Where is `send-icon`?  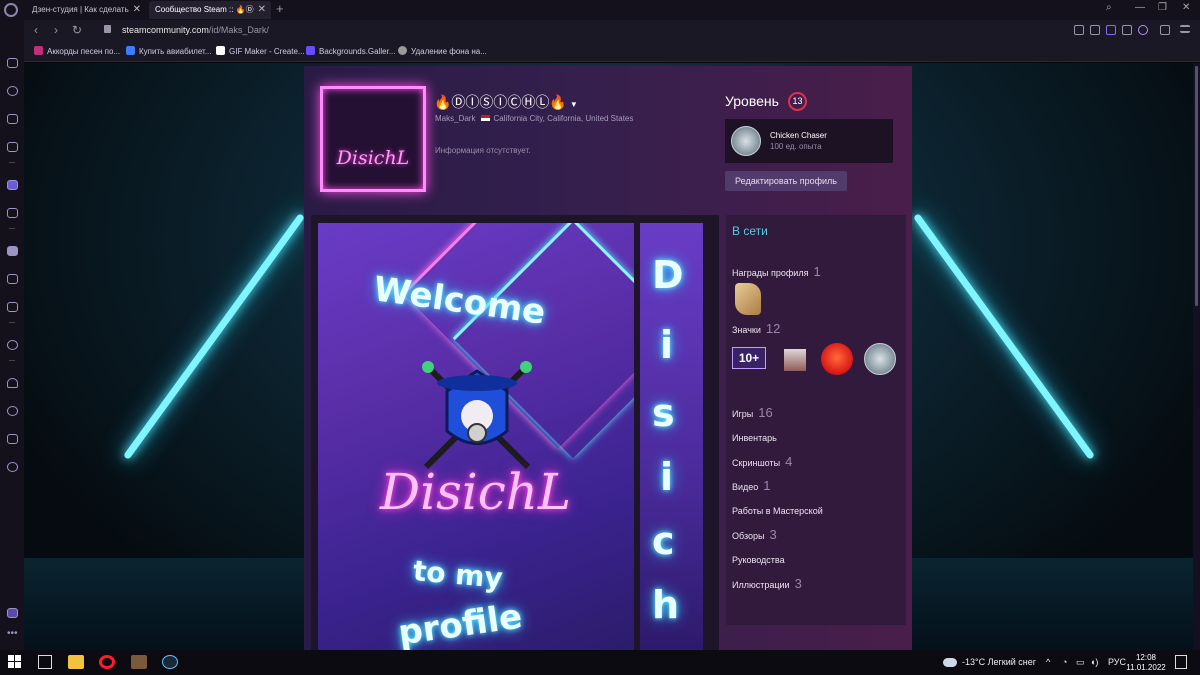
send-icon is located at coordinates (1127, 30).